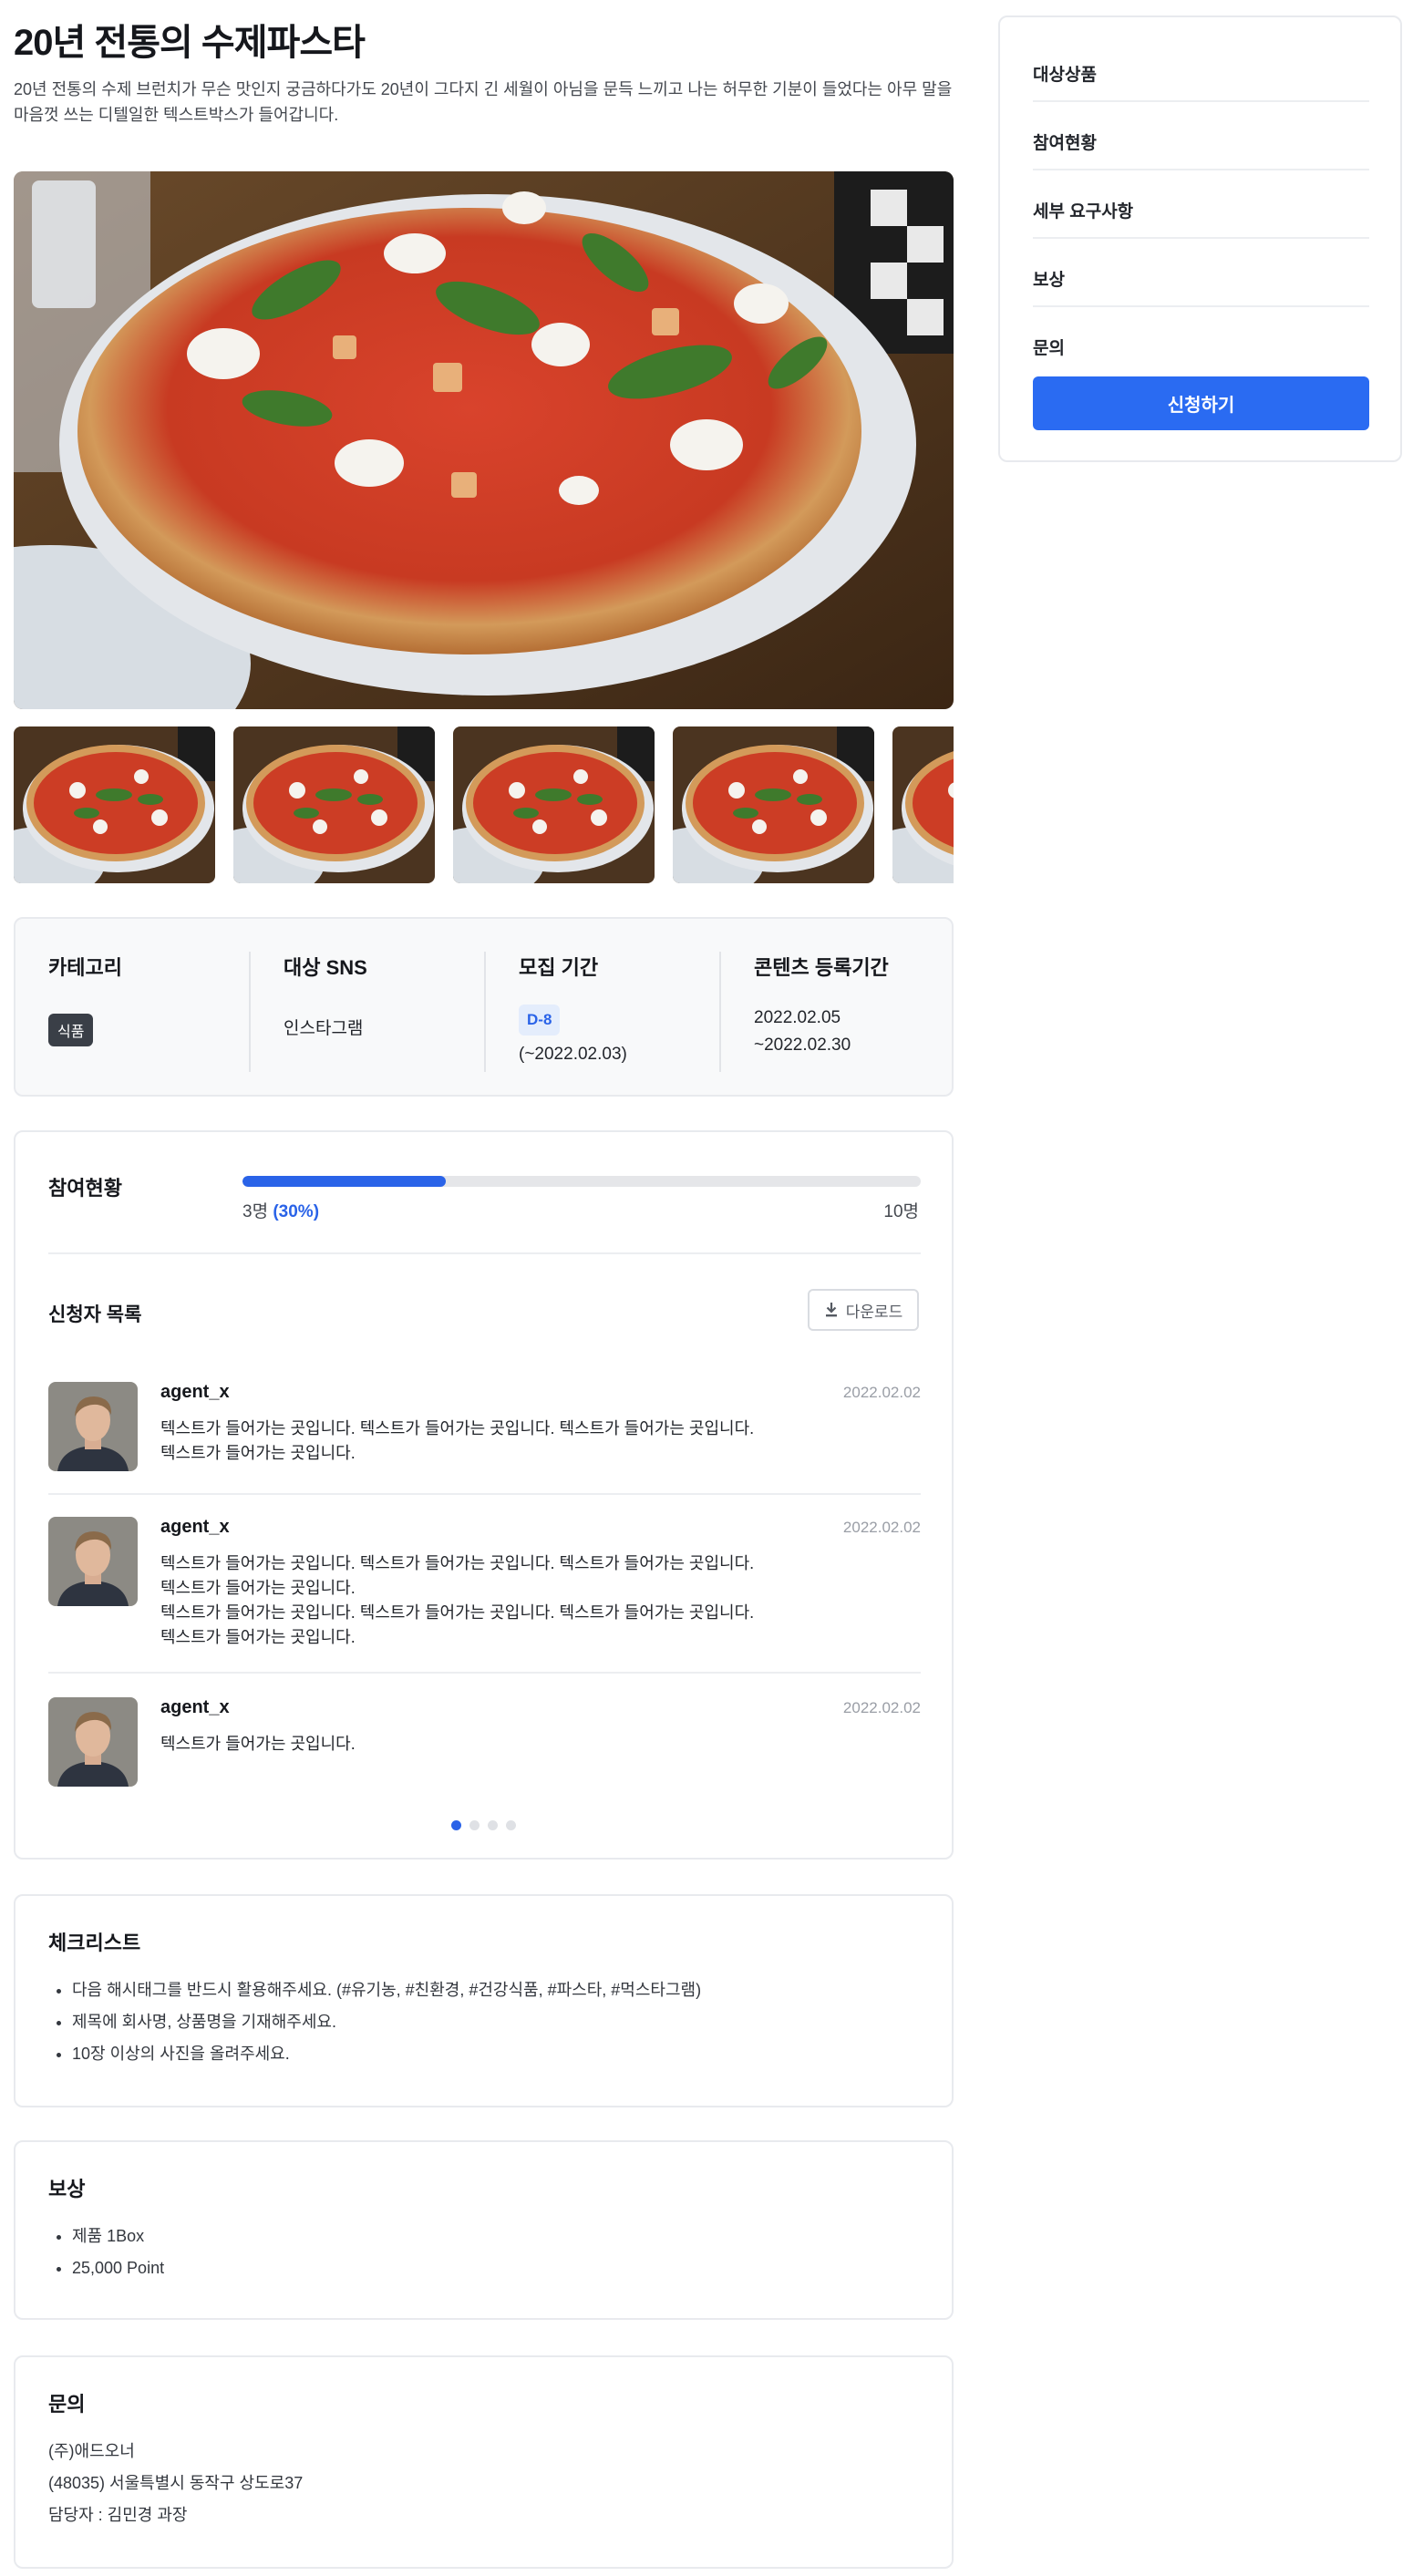 This screenshot has width=1413, height=2576. What do you see at coordinates (85, 968) in the screenshot?
I see `category-label: 카테고리` at bounding box center [85, 968].